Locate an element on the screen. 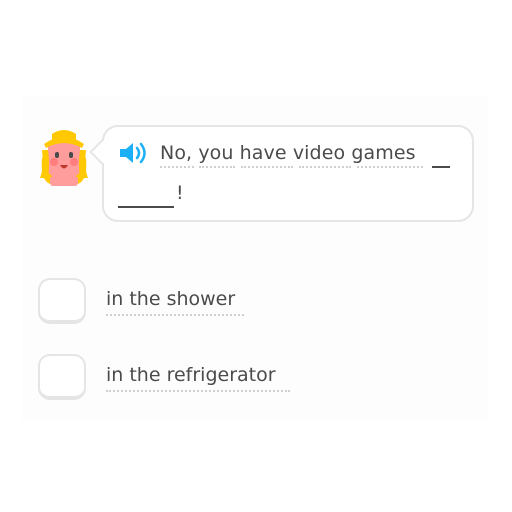 The height and width of the screenshot is (512, 512). sentence-text: No, you have video games is located at coordinates (288, 153).